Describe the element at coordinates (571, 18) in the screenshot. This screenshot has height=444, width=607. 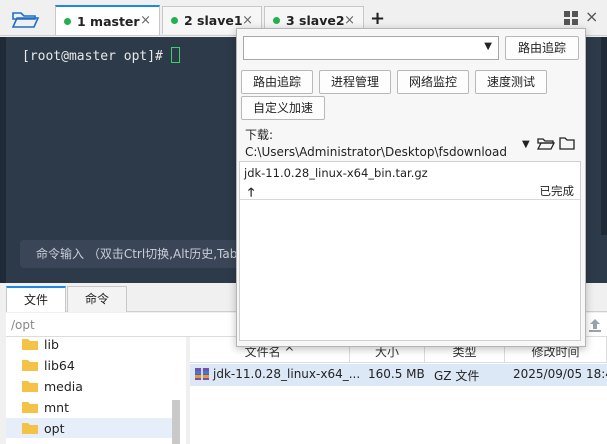
I see `layout-grid-icon` at that location.